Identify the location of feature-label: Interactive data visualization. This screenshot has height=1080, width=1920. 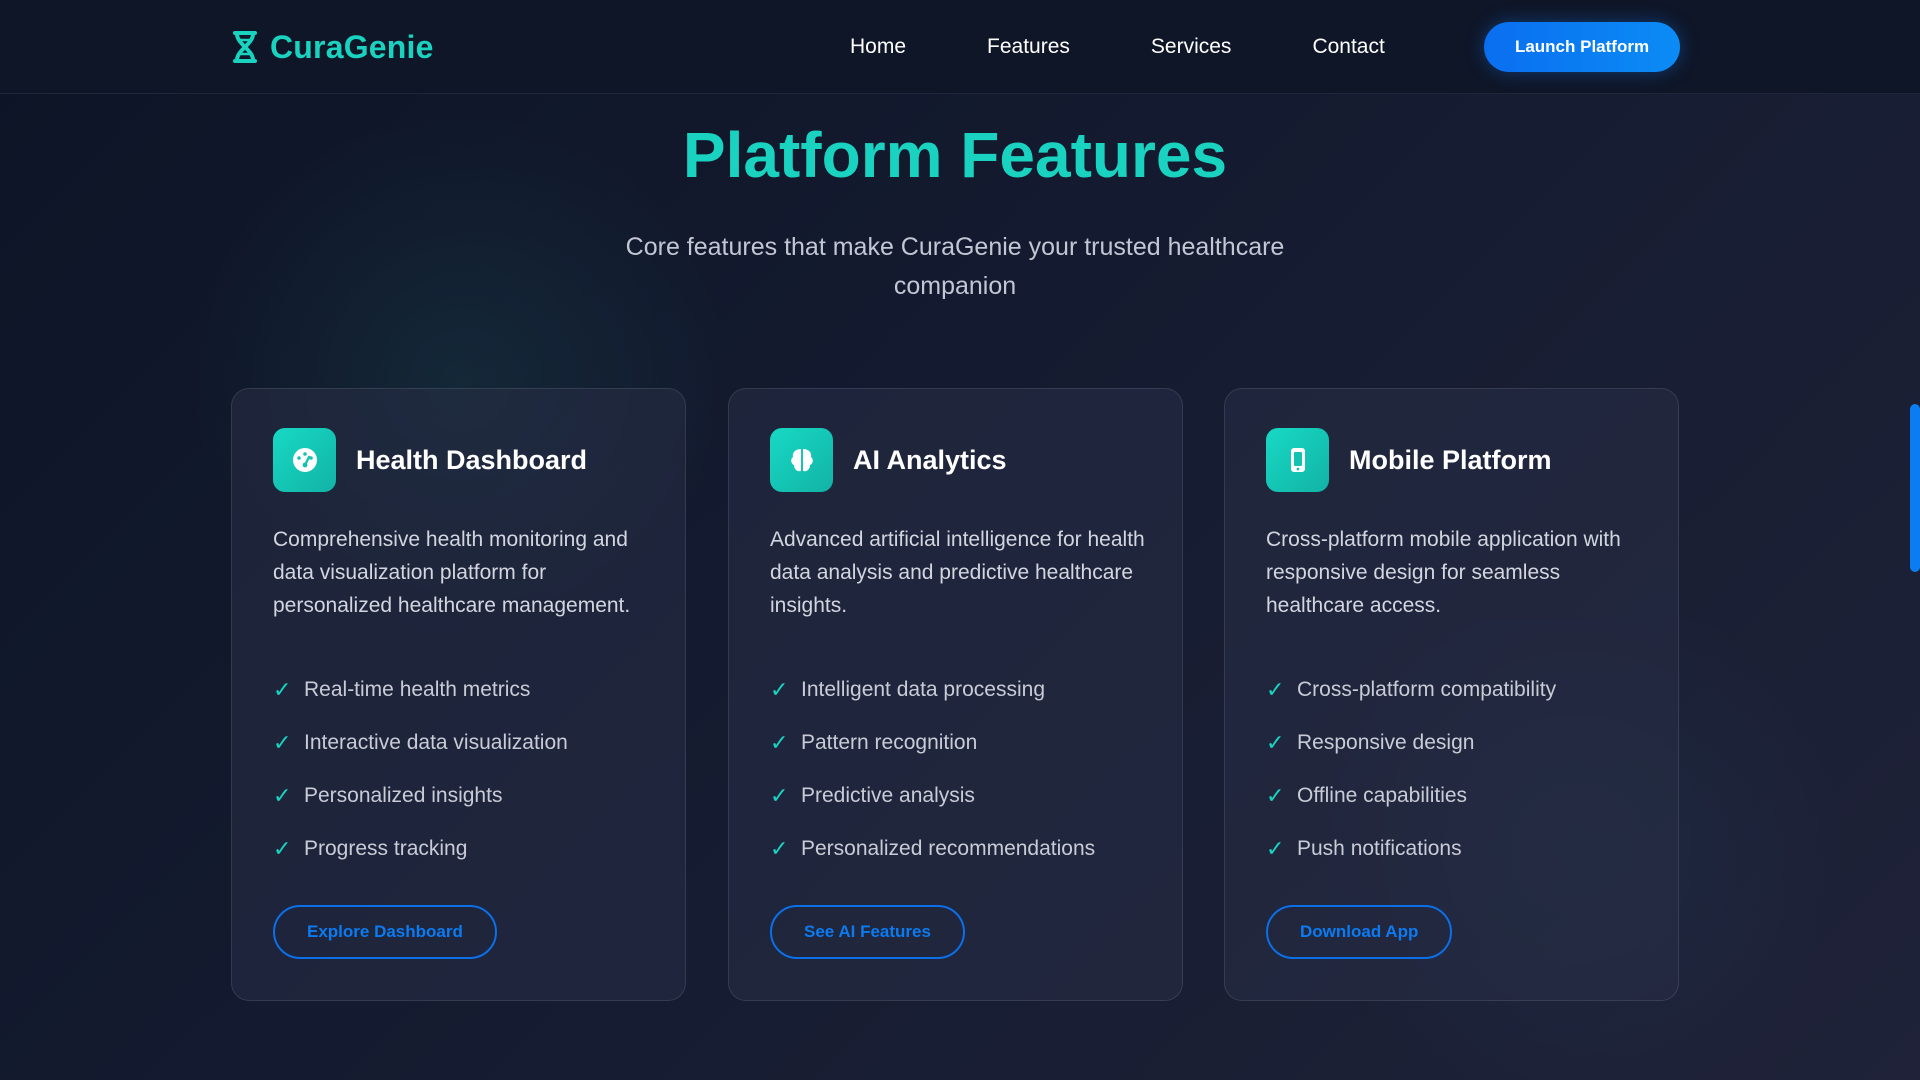
(436, 742).